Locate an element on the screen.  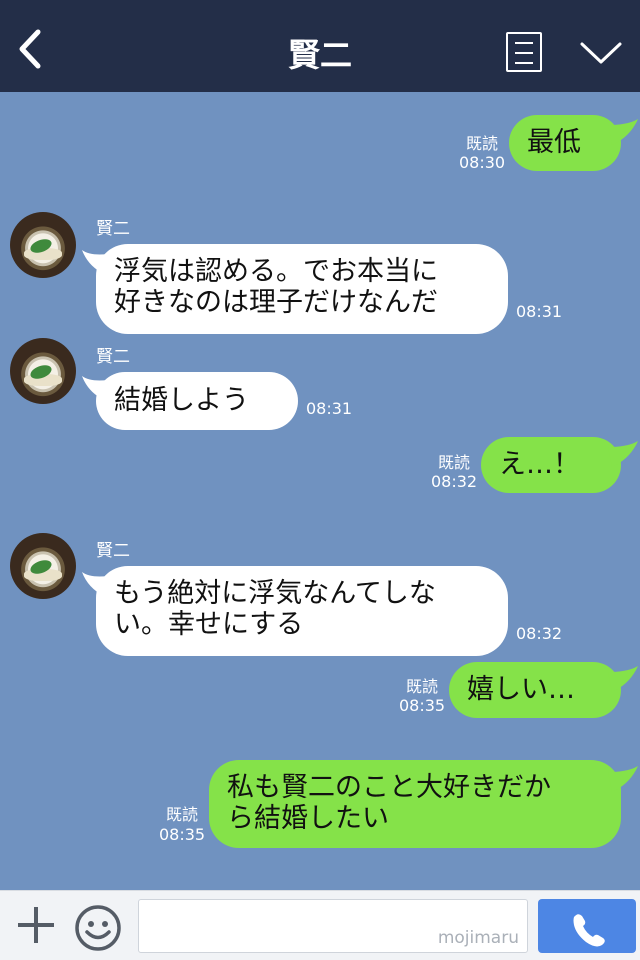
message-text: 結婚しよう is located at coordinates (181, 400).